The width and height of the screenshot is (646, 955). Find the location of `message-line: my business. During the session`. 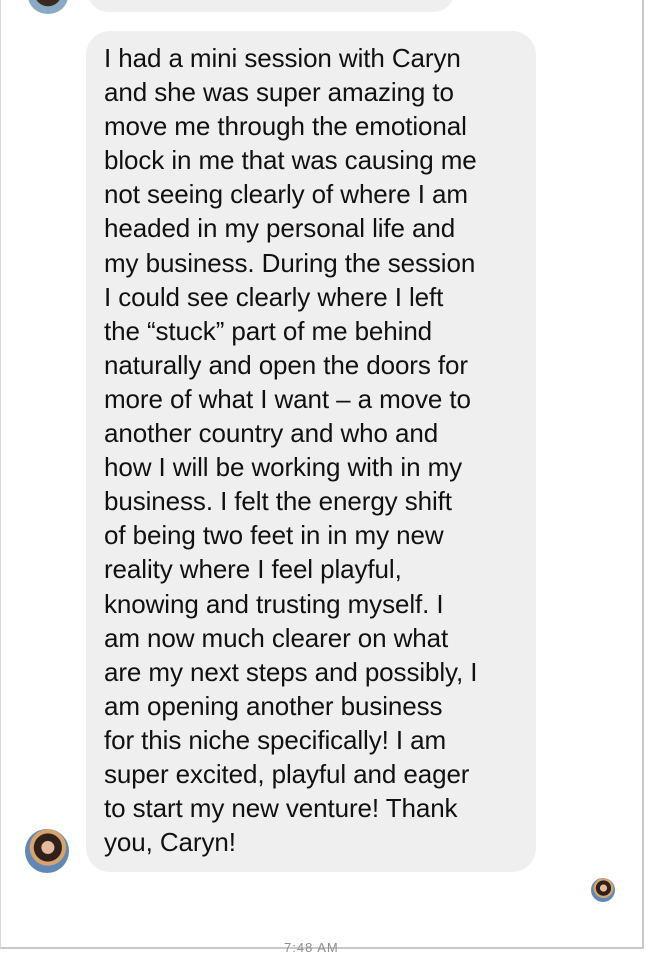

message-line: my business. During the session is located at coordinates (290, 262).